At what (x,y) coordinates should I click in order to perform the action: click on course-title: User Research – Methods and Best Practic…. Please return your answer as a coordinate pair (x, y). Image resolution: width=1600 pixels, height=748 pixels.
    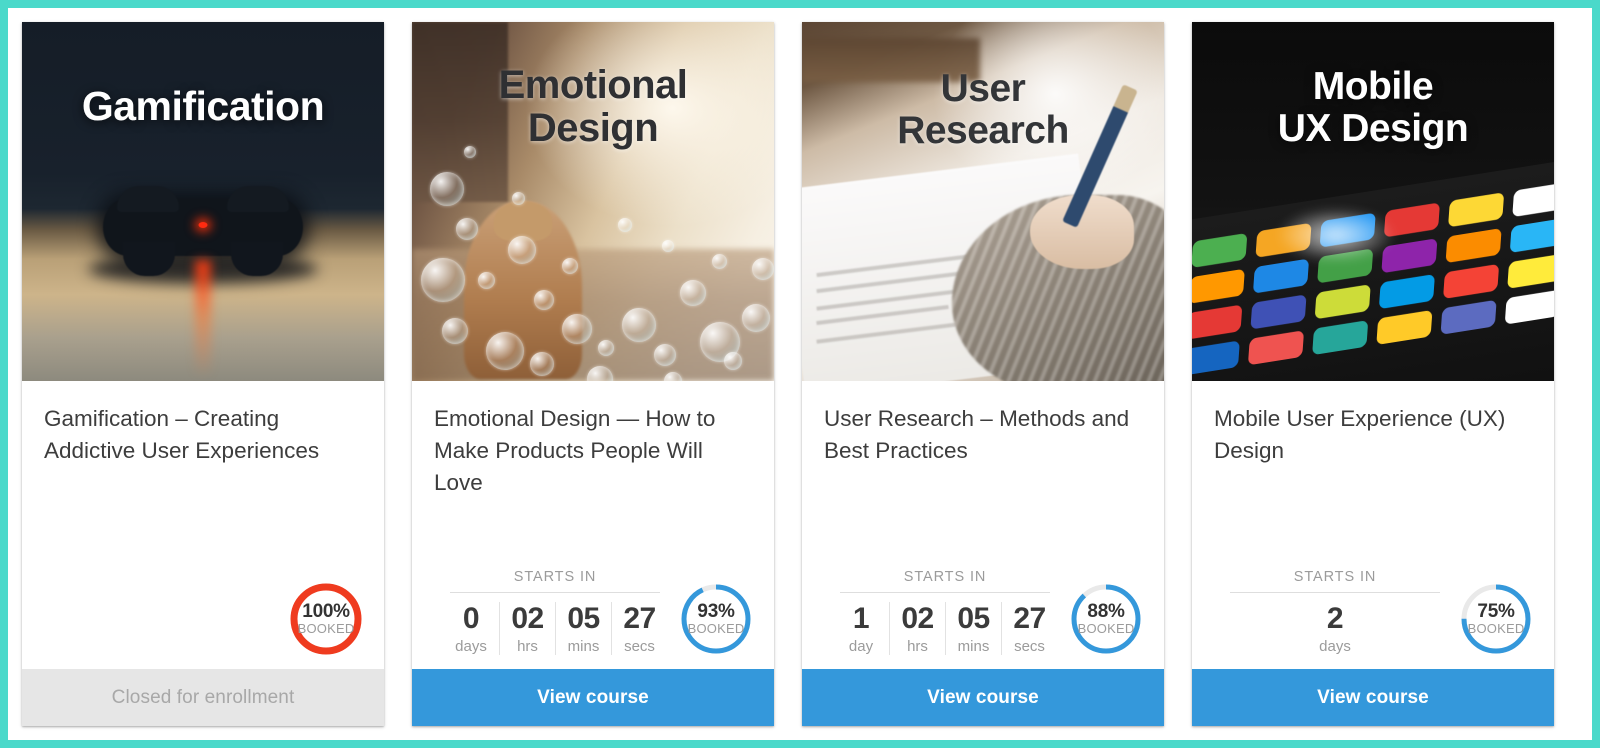
    Looking at the image, I should click on (977, 434).